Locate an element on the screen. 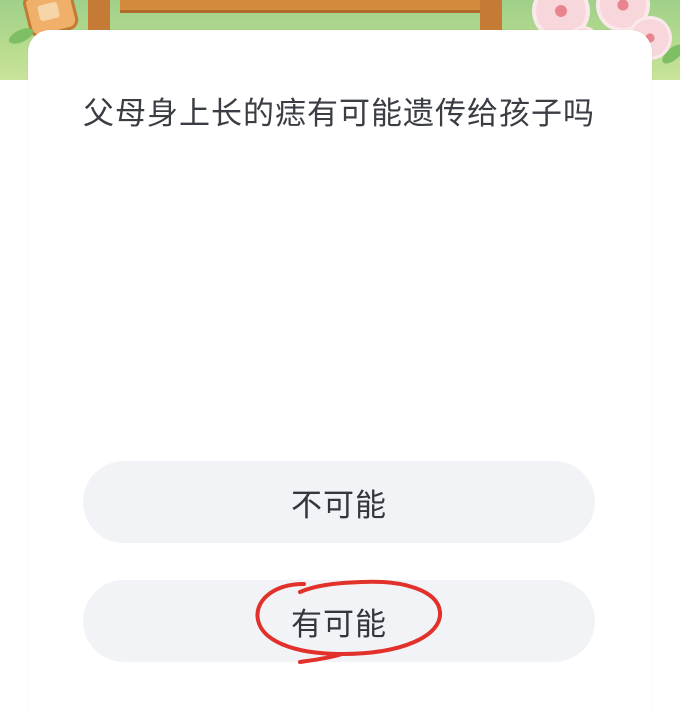  wooden-sign-board is located at coordinates (310, 6).